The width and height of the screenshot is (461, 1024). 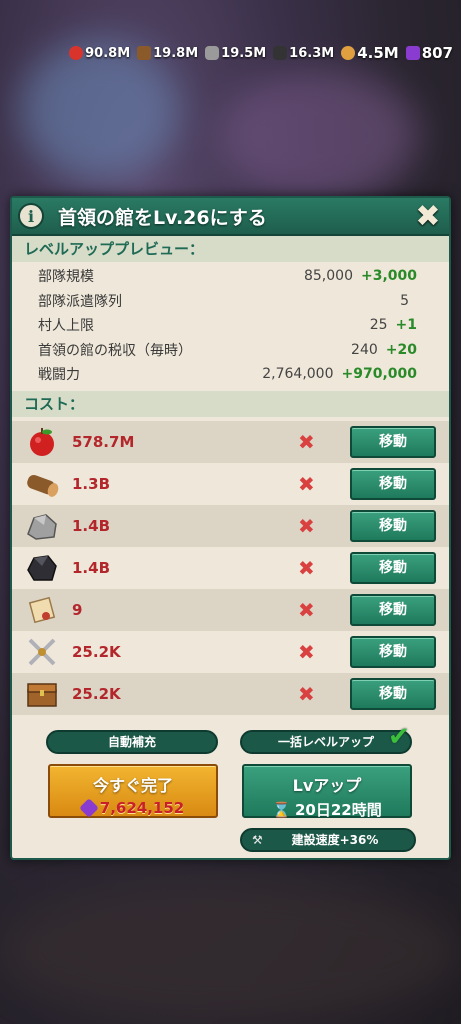 What do you see at coordinates (132, 742) in the screenshot?
I see `auto-refill-toggle: 自動補充` at bounding box center [132, 742].